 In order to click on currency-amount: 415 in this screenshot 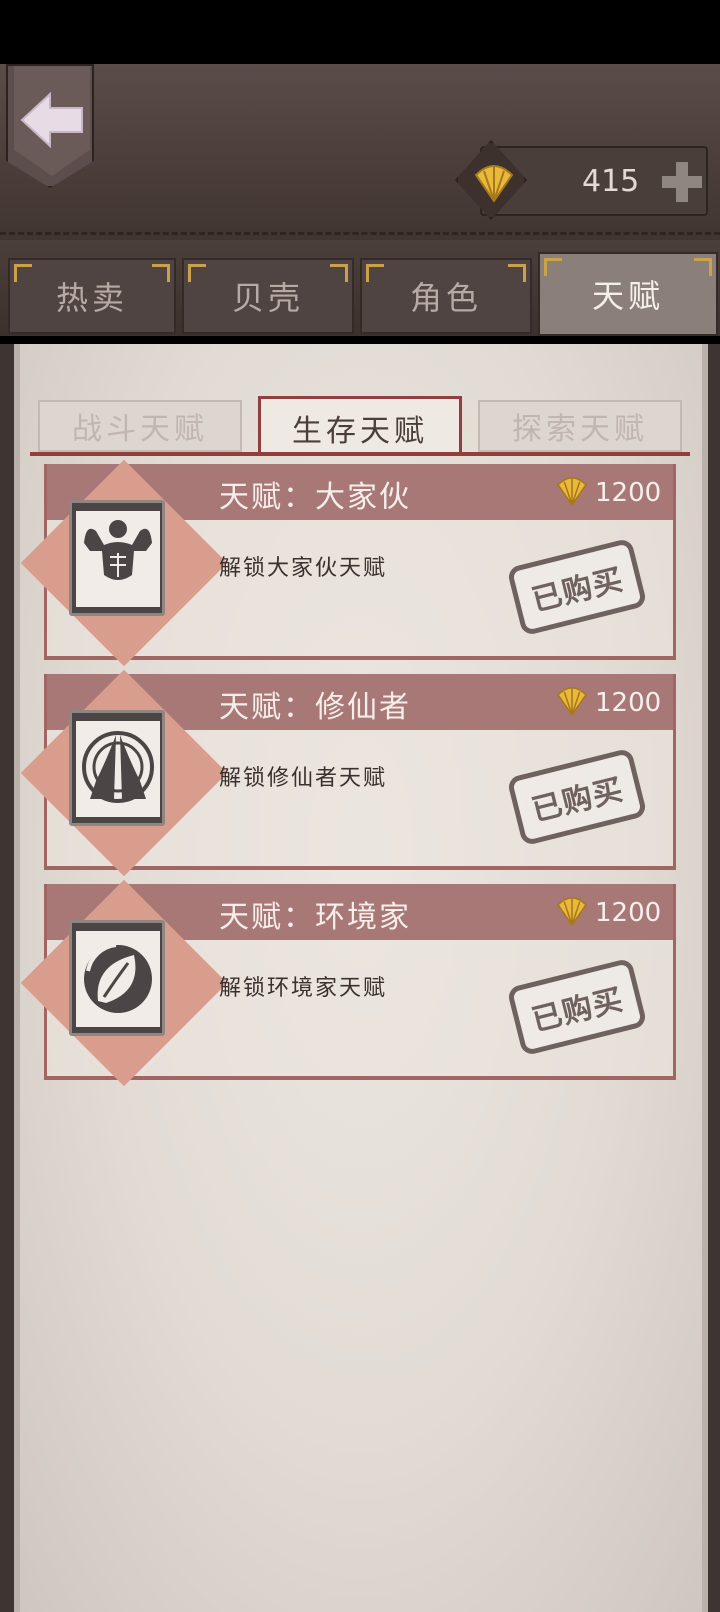, I will do `click(611, 181)`.